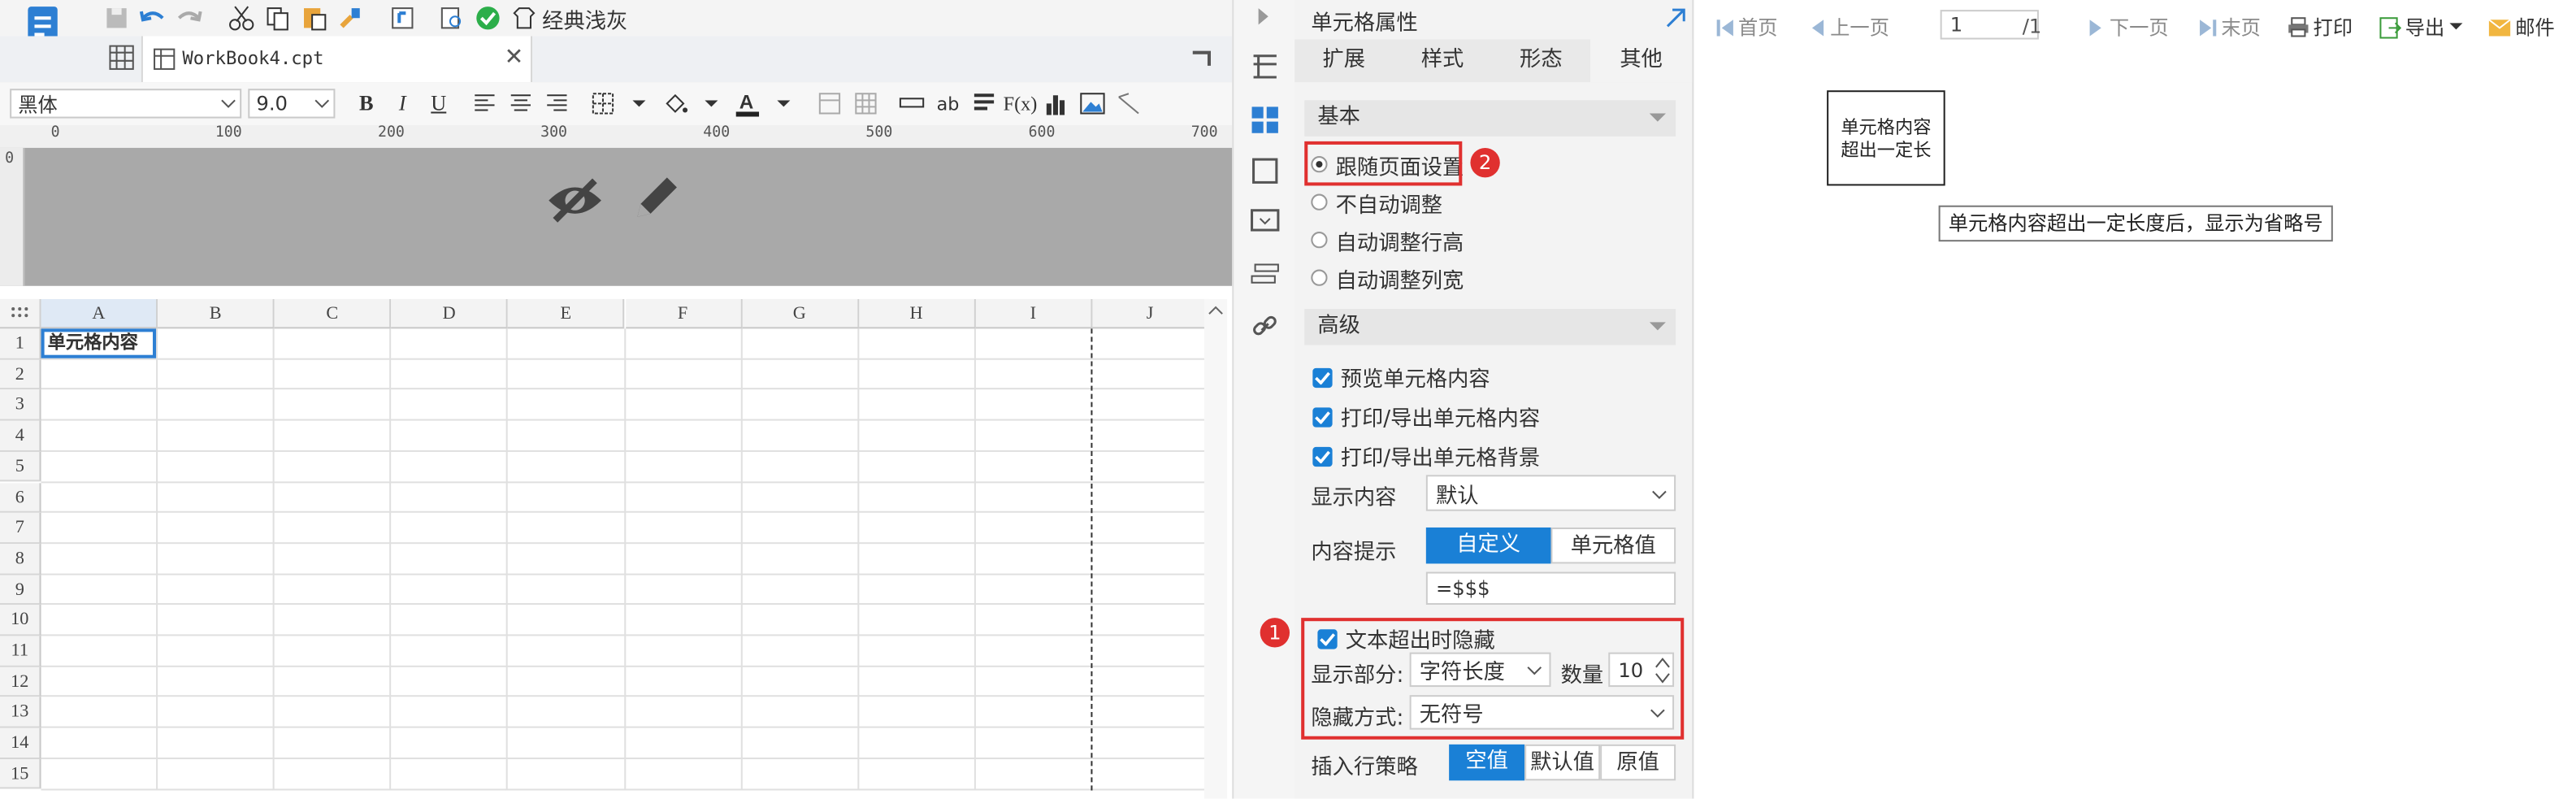 Image resolution: width=2576 pixels, height=799 pixels. What do you see at coordinates (1387, 241) in the screenshot?
I see `radio-auto-row-height: 自动调整行高` at bounding box center [1387, 241].